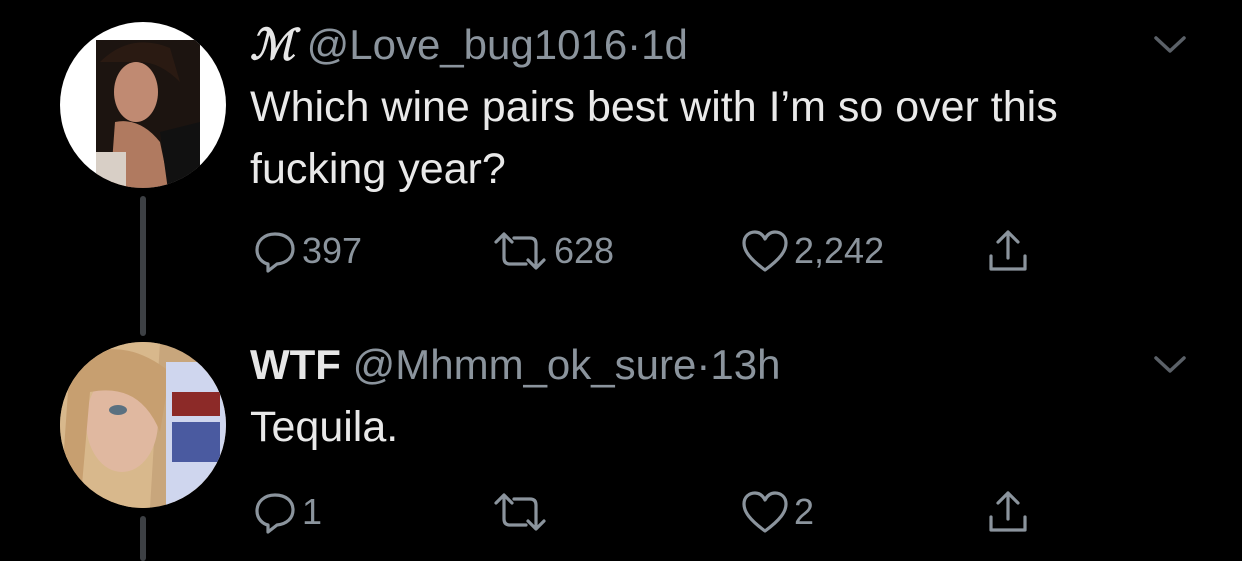 Image resolution: width=1242 pixels, height=561 pixels. I want to click on retweet-button, so click(522, 512).